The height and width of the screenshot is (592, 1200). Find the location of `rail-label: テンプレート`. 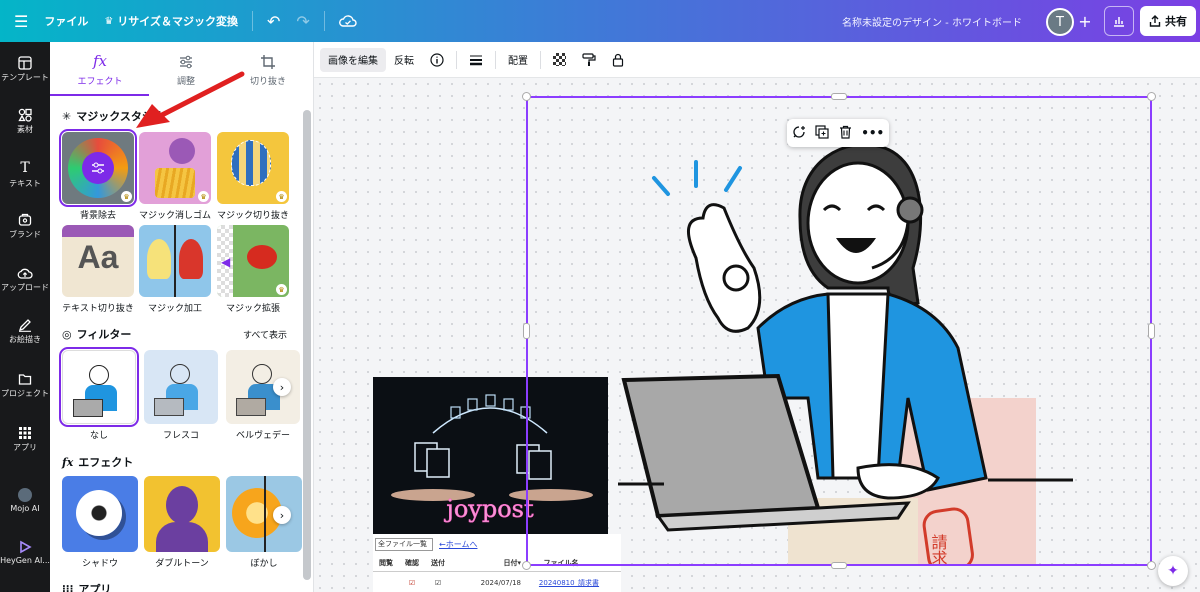

rail-label: テンプレート is located at coordinates (25, 77).